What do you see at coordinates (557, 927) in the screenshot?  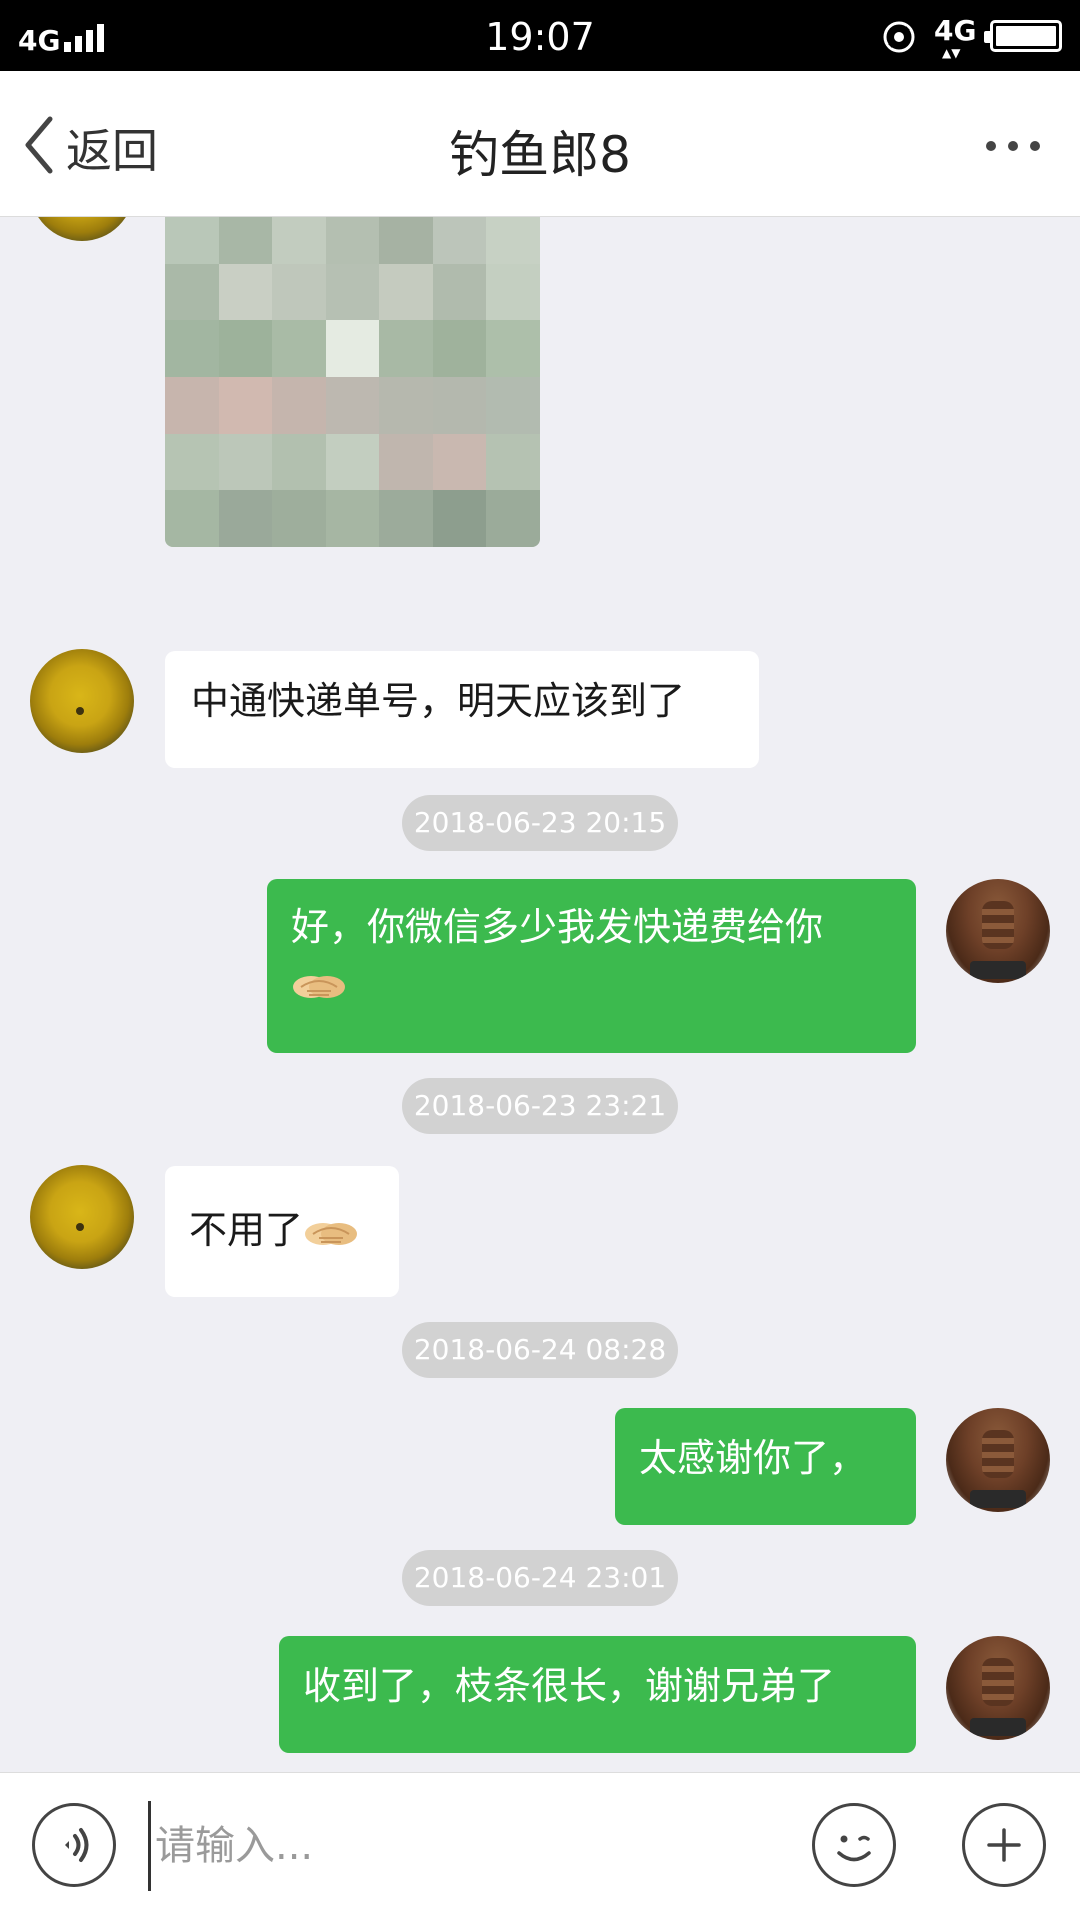 I see `message-text: 好，你微信多少我发快递费给你` at bounding box center [557, 927].